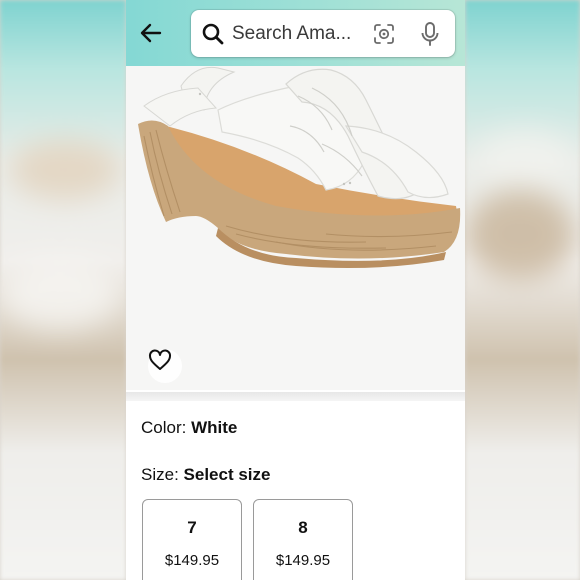 The width and height of the screenshot is (580, 580). What do you see at coordinates (384, 34) in the screenshot?
I see `camera-lens-icon` at bounding box center [384, 34].